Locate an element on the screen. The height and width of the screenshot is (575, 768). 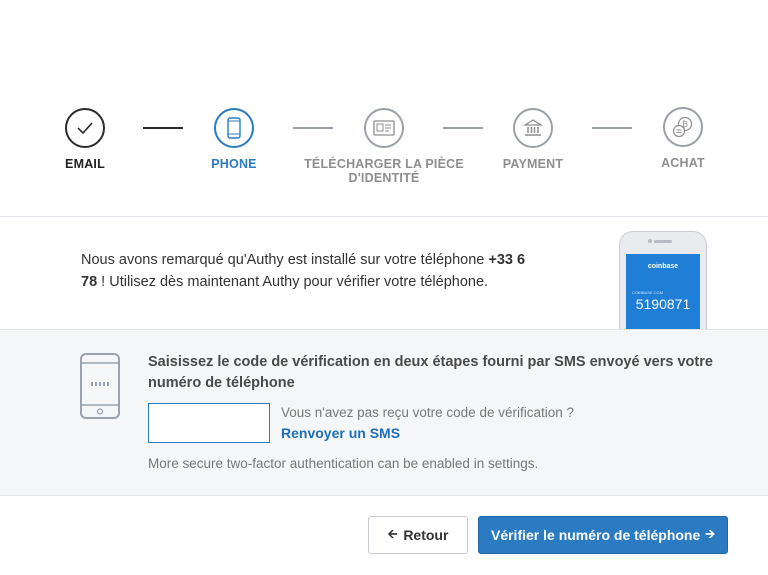
arrow-left-icon: 🡨 is located at coordinates (392, 533).